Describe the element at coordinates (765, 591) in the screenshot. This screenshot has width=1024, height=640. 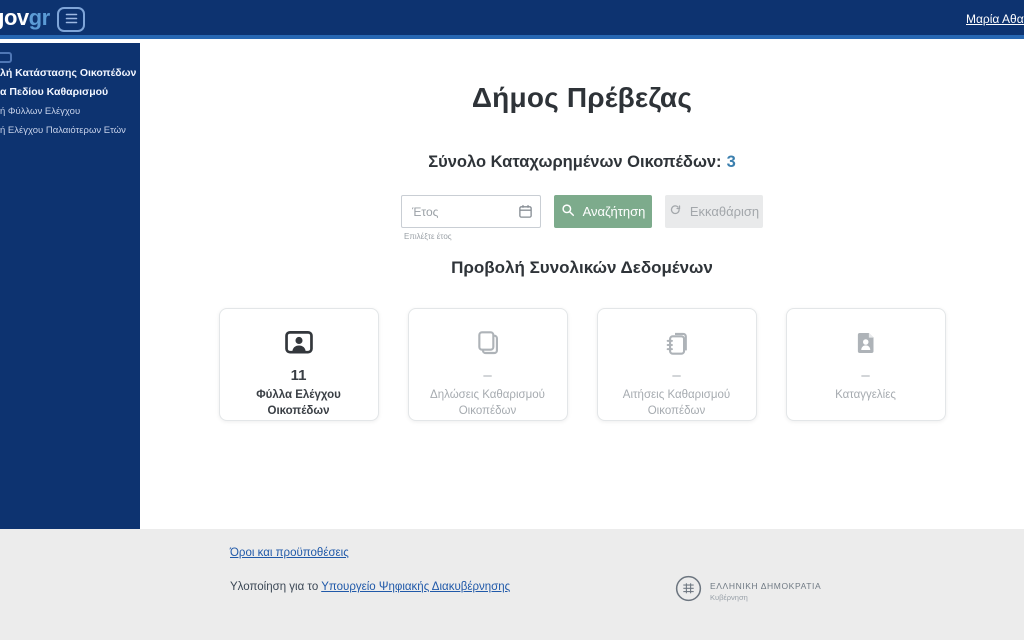
I see `hellenic-republic-text: ΕΛΛΗΝΙΚΗ ΔΗΜΟΚΡΑΤΙΑ Κυβέρνηση` at that location.